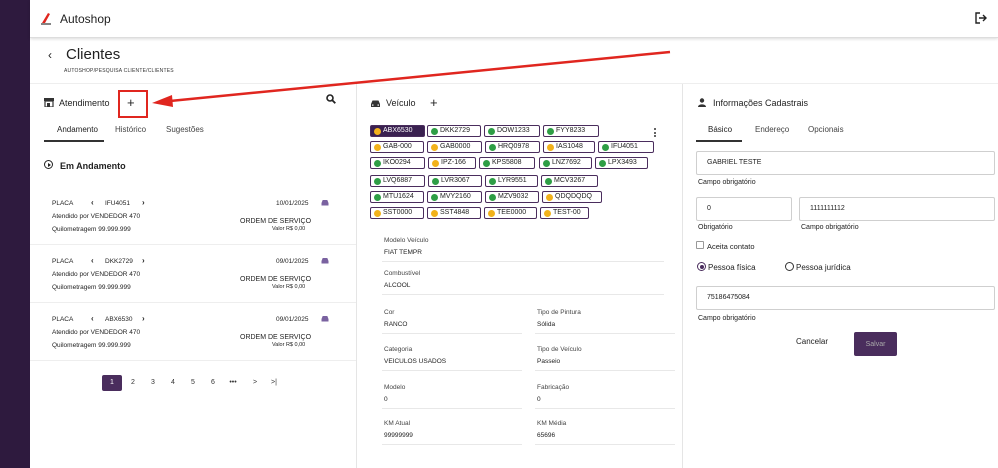 The image size is (998, 468). What do you see at coordinates (397, 131) in the screenshot?
I see `plate-chip: ABX6530` at bounding box center [397, 131].